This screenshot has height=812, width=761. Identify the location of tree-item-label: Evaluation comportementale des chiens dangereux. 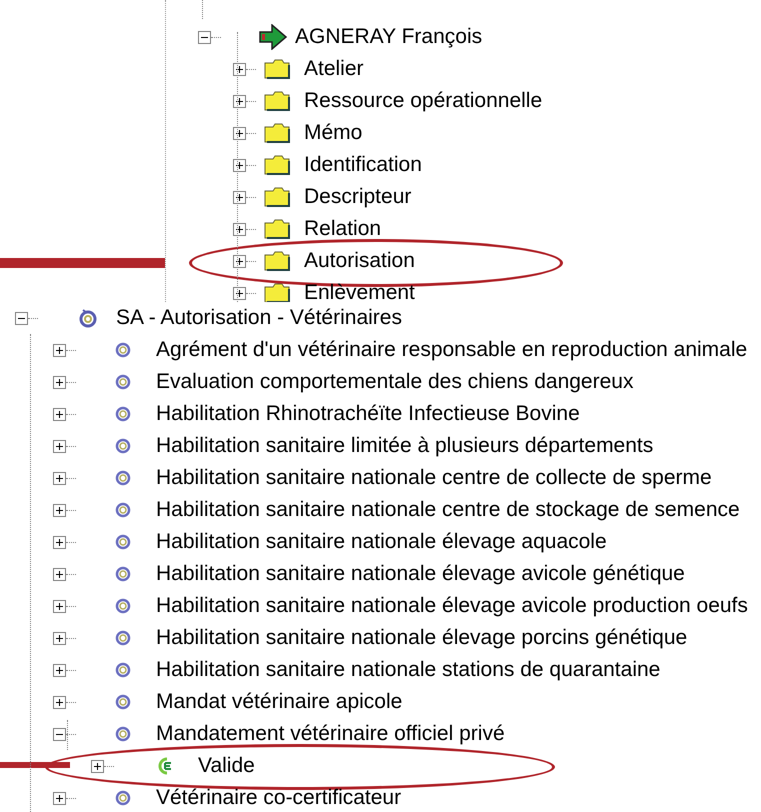
(395, 382).